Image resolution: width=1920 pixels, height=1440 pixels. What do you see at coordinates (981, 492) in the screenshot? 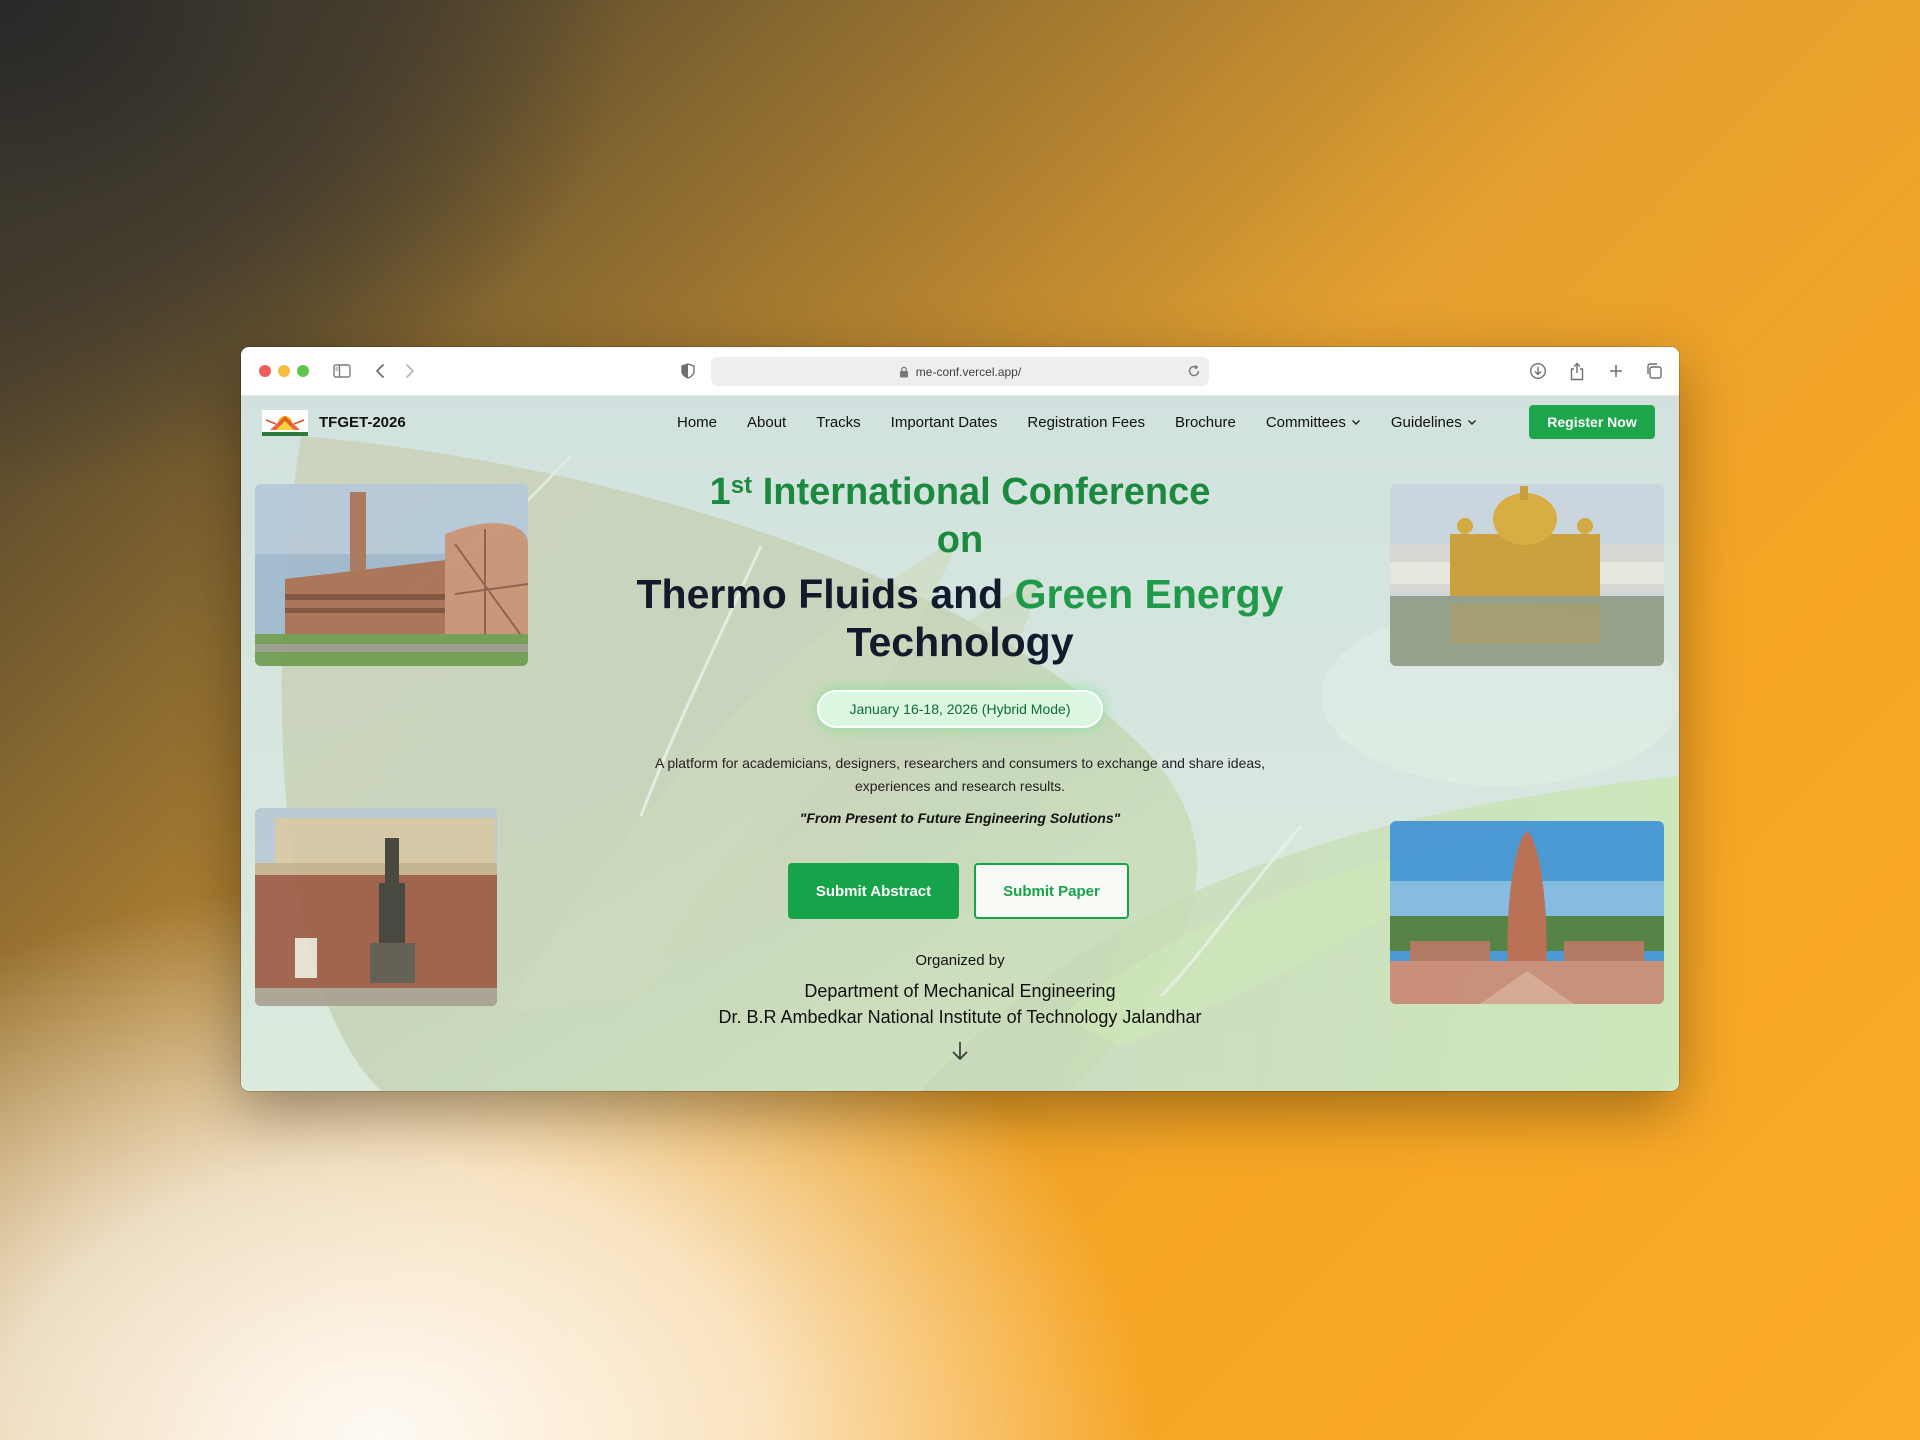
I see `title-international-conference: International Conference` at bounding box center [981, 492].